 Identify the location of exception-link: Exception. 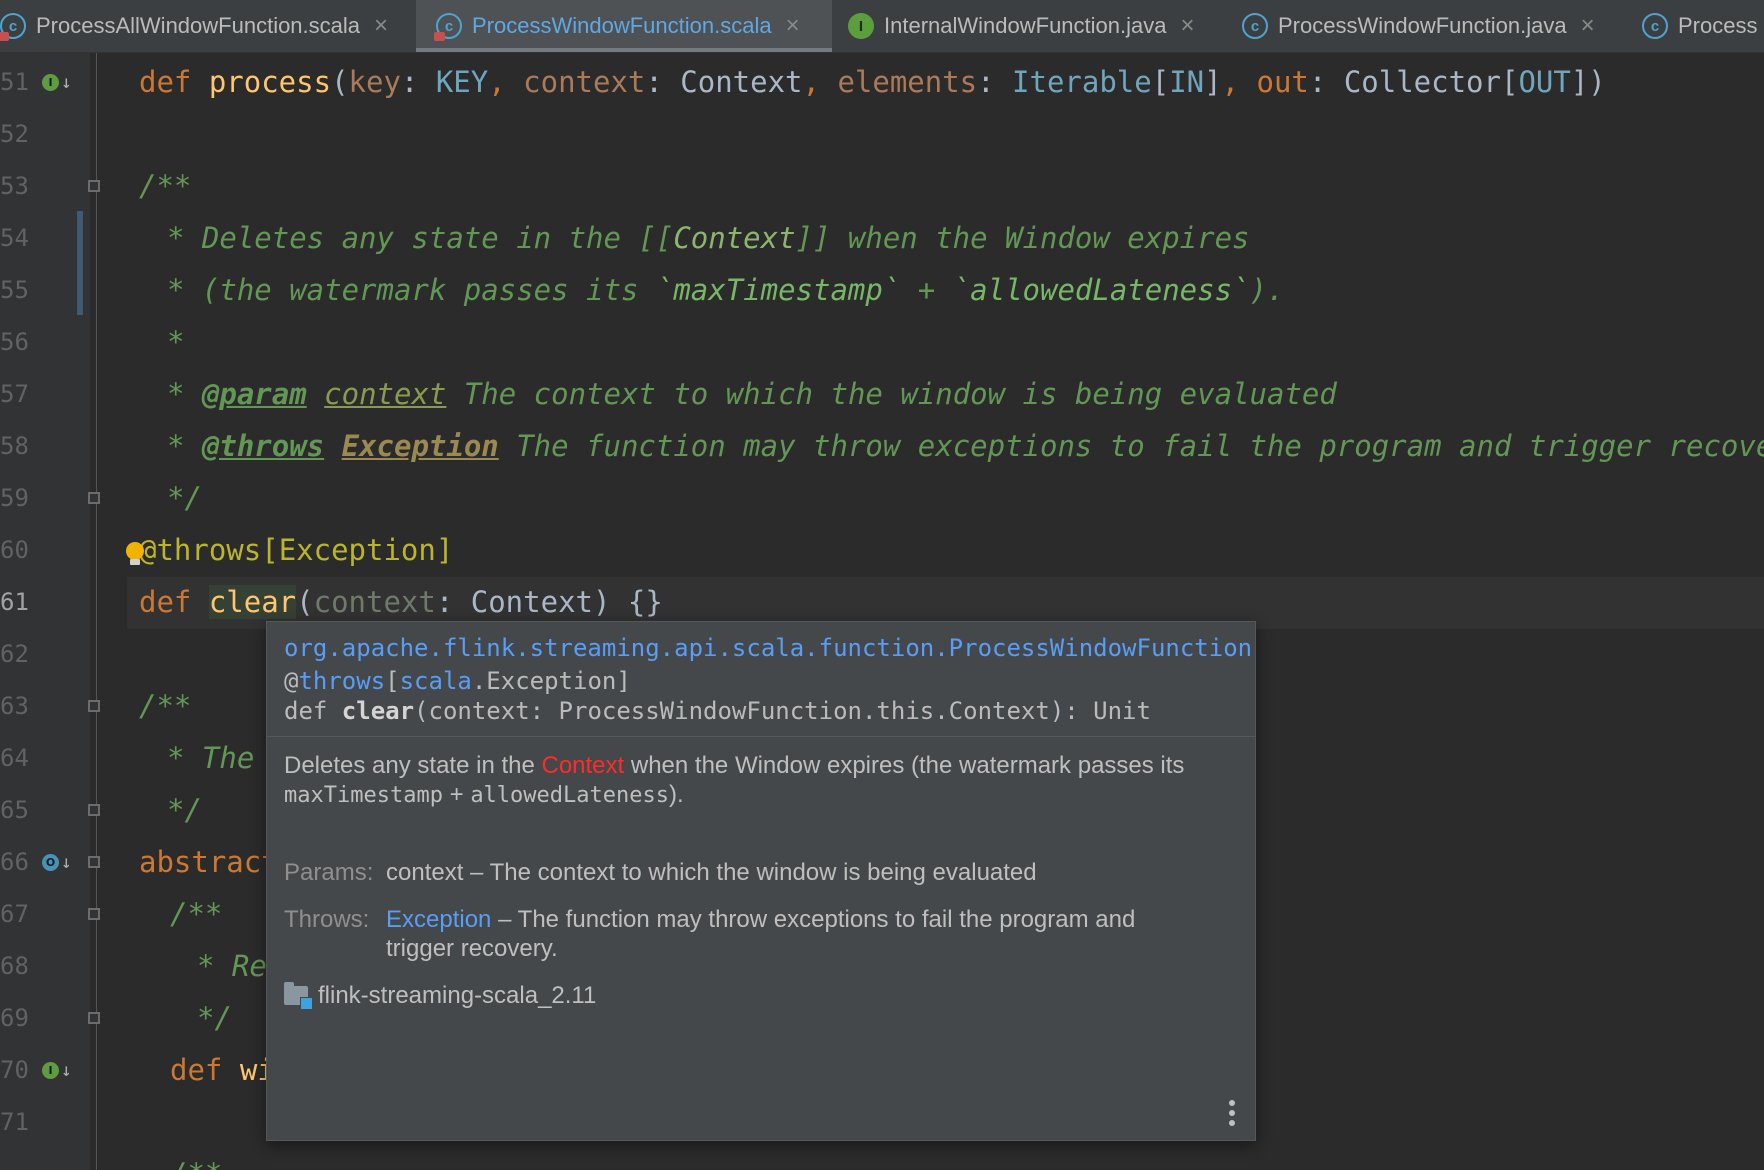
(438, 919).